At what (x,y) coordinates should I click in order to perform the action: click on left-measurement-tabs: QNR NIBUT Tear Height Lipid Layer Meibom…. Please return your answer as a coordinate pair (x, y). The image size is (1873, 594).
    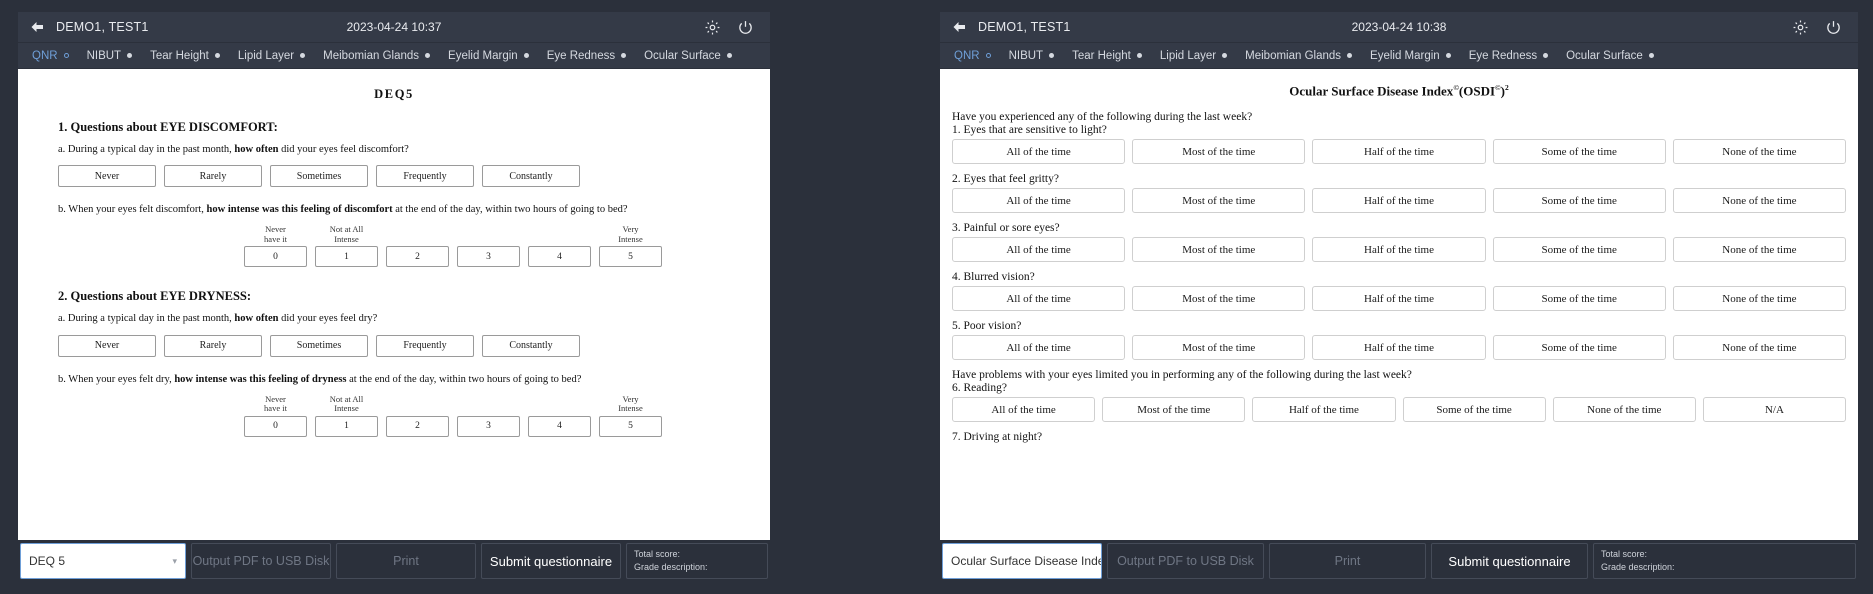
    Looking at the image, I should click on (394, 56).